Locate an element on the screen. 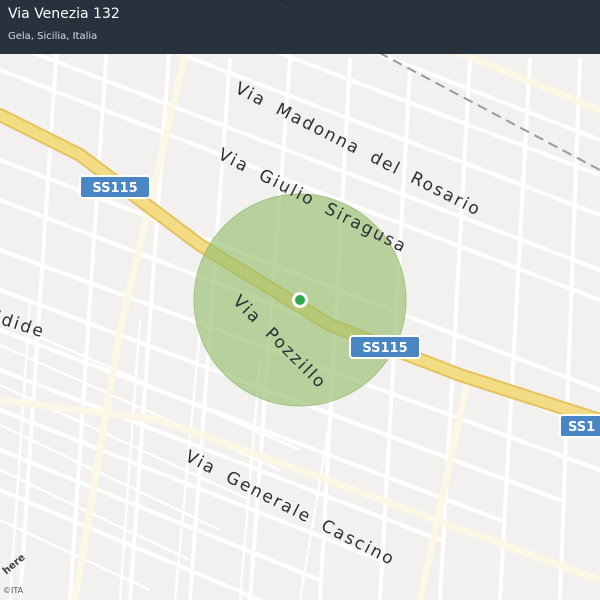  road-shield-ss115-center: SS115 is located at coordinates (385, 347).